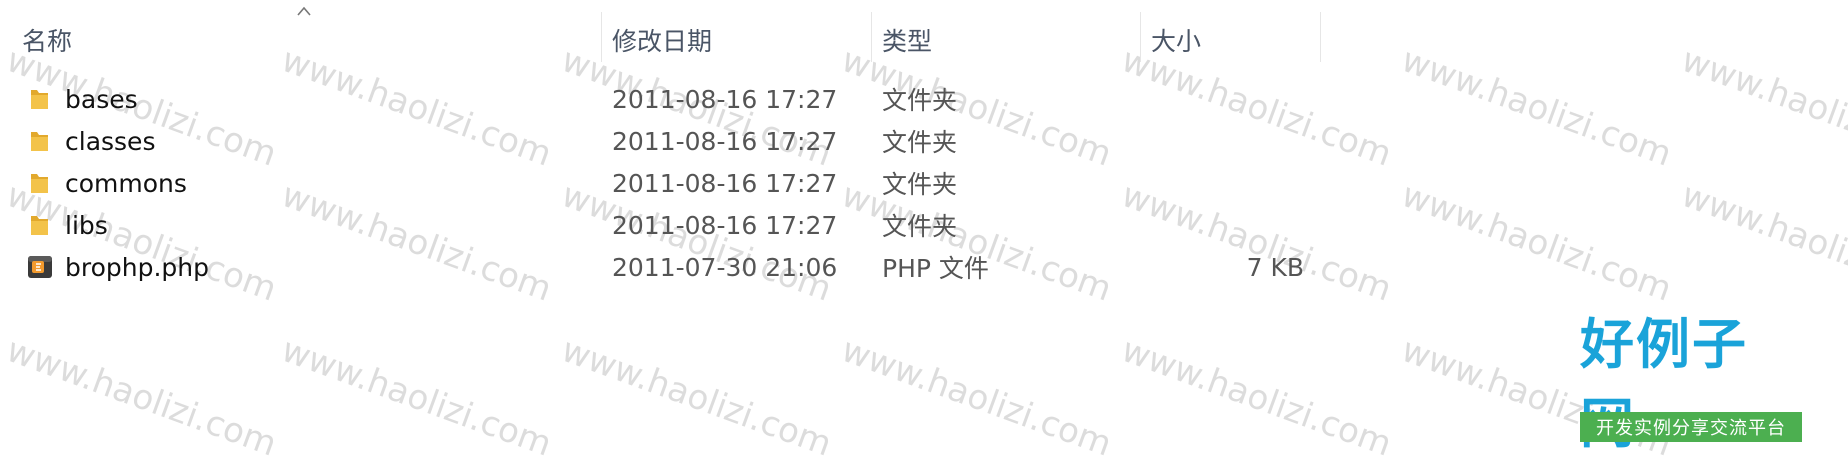  I want to click on php-file-icon, so click(40, 267).